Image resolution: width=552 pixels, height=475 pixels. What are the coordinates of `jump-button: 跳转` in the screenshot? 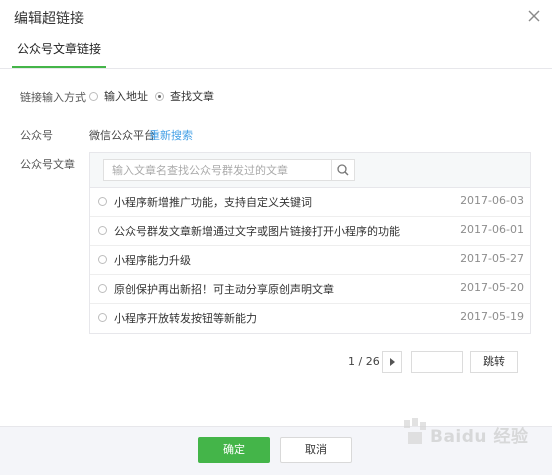 It's located at (494, 362).